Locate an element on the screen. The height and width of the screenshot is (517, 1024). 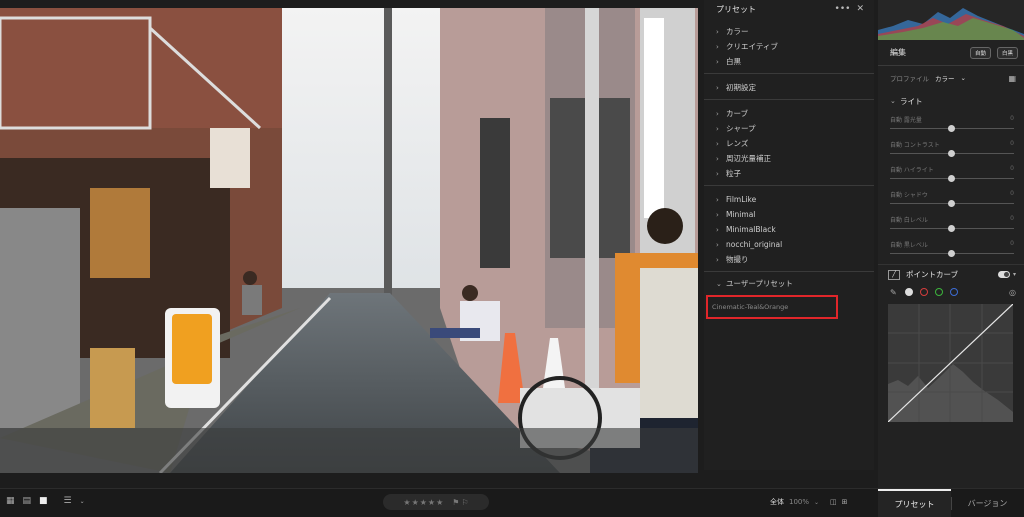
edit-header: 編集 自動 白黒 is located at coordinates (951, 53).